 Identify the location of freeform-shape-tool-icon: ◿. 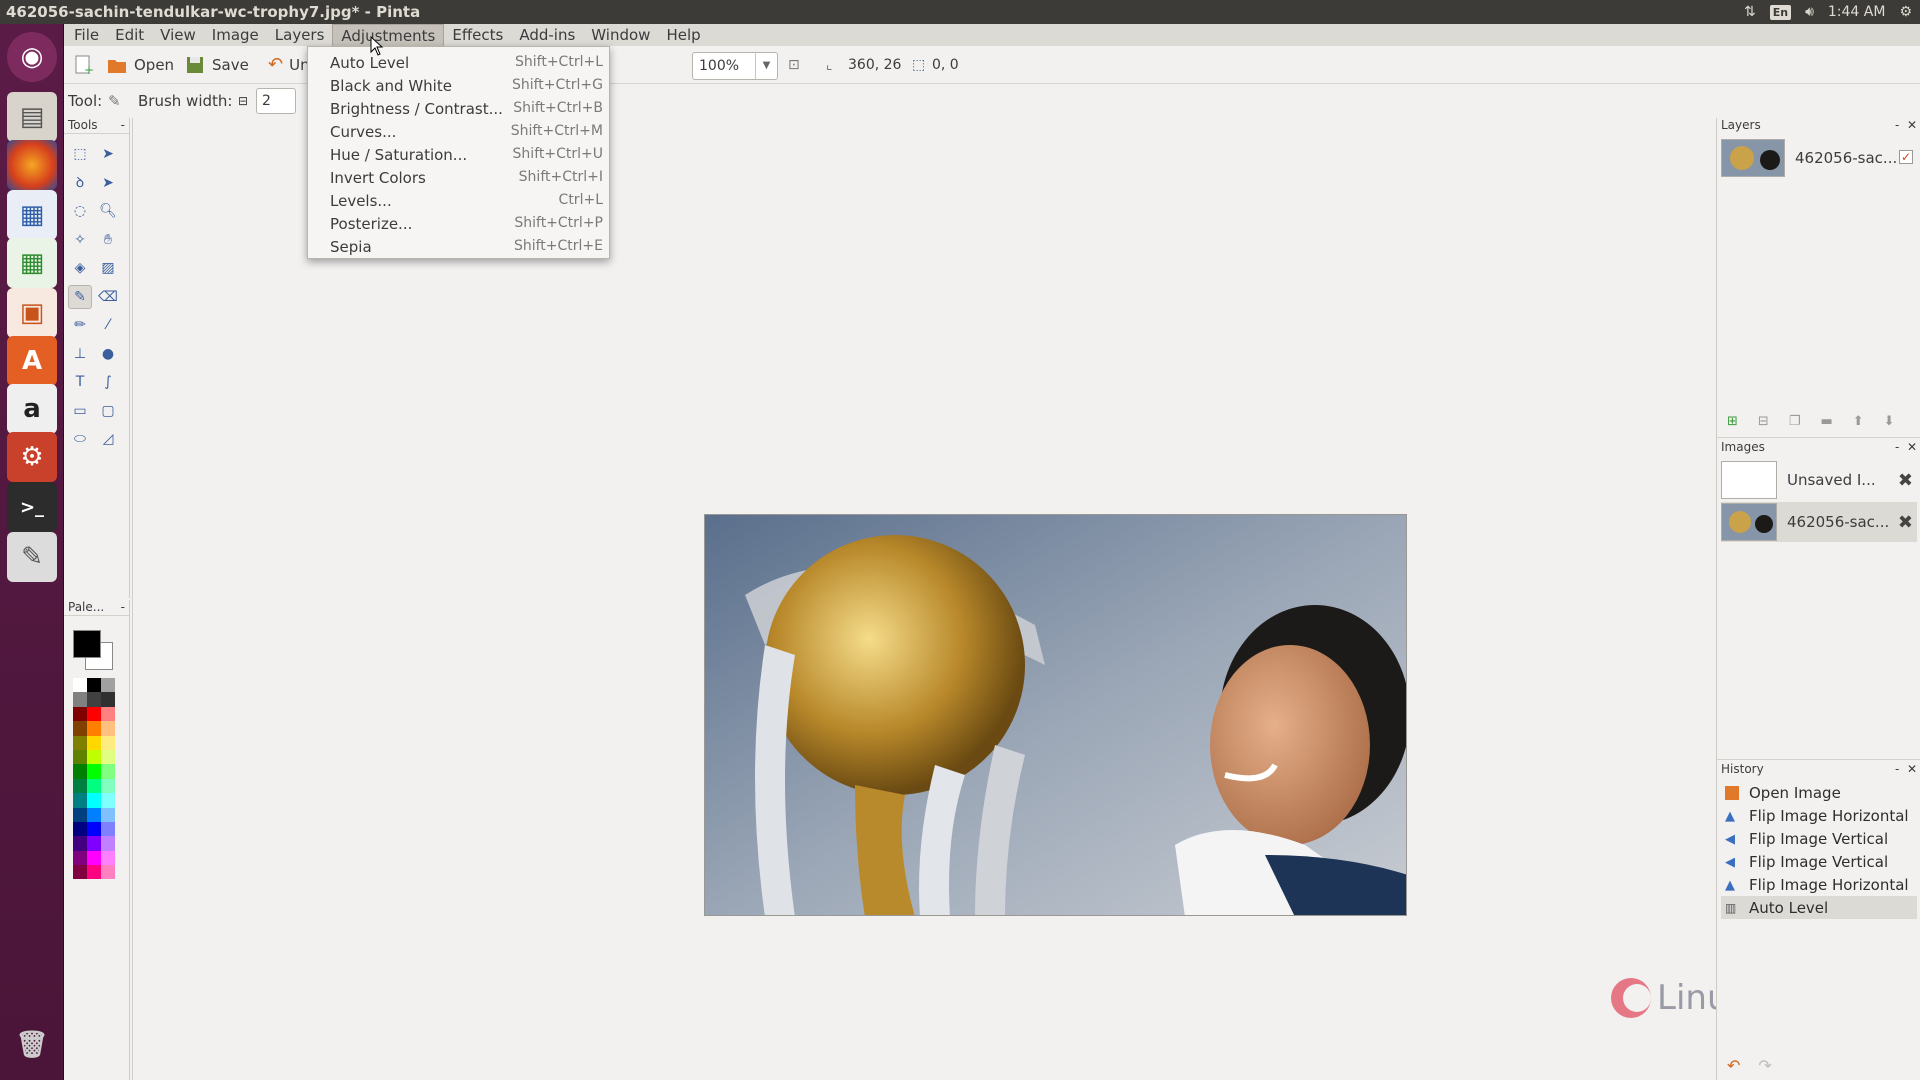
(108, 439).